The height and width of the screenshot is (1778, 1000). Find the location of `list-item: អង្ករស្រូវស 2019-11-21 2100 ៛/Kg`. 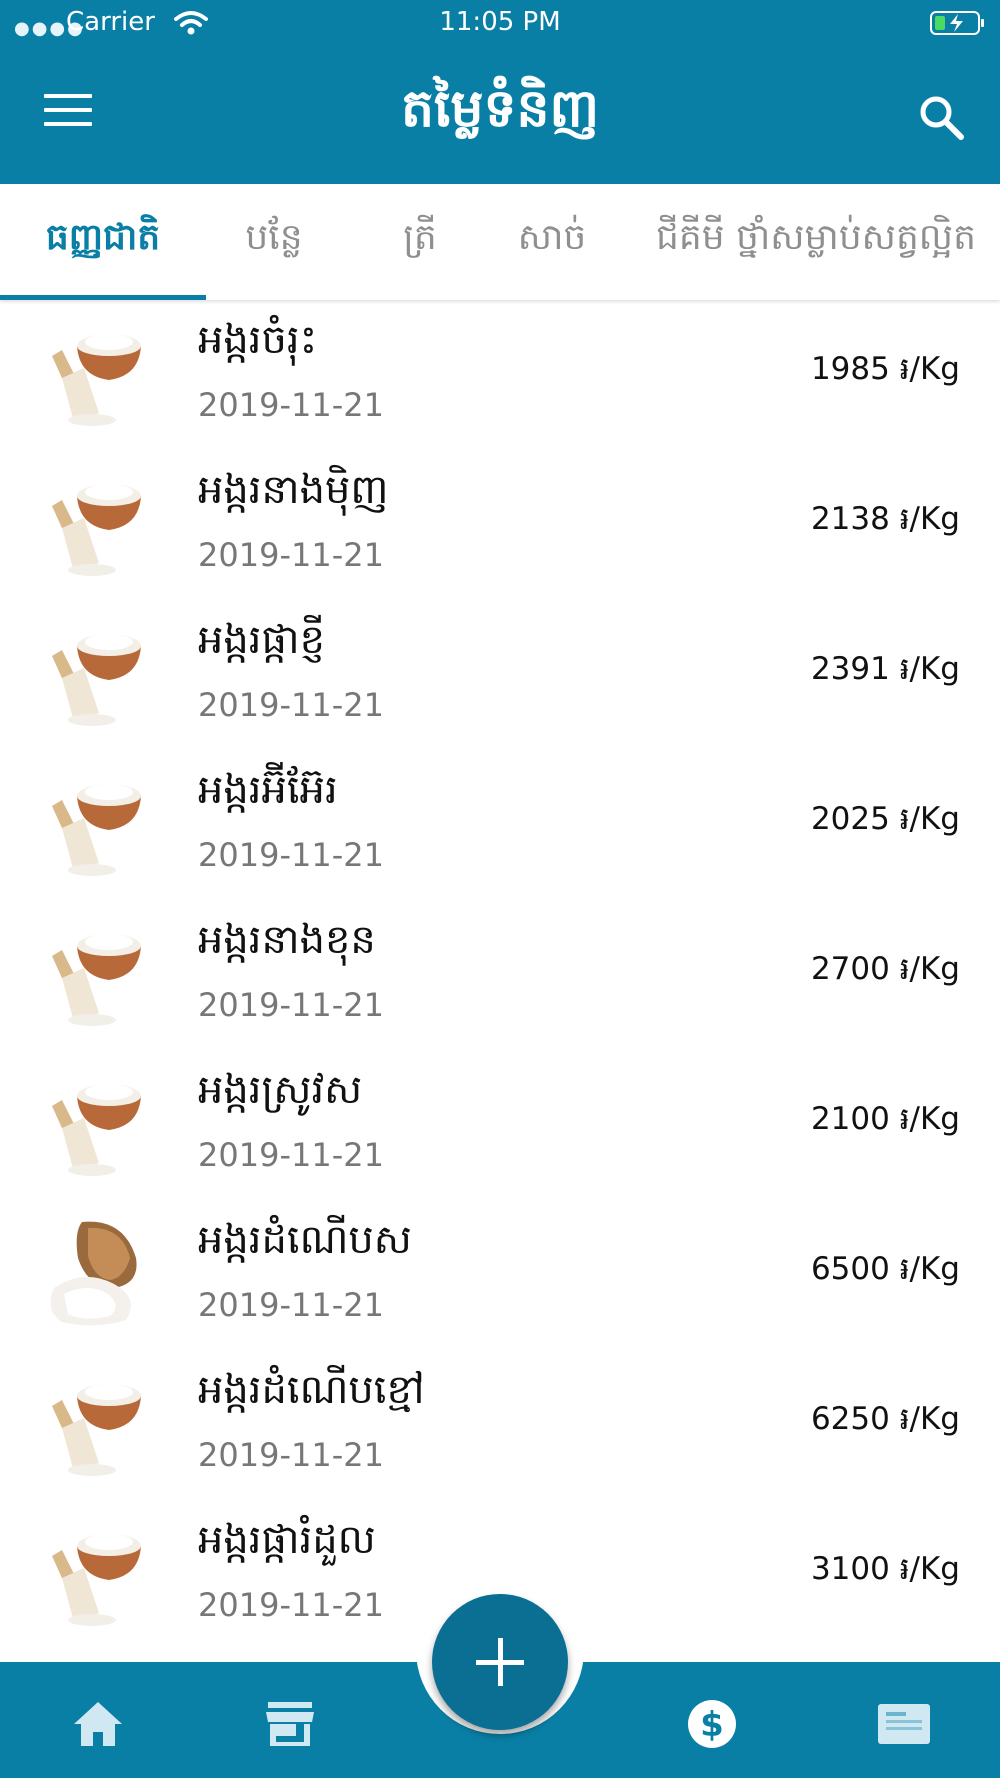

list-item: អង្ករស្រូវស 2019-11-21 2100 ៛/Kg is located at coordinates (500, 1125).